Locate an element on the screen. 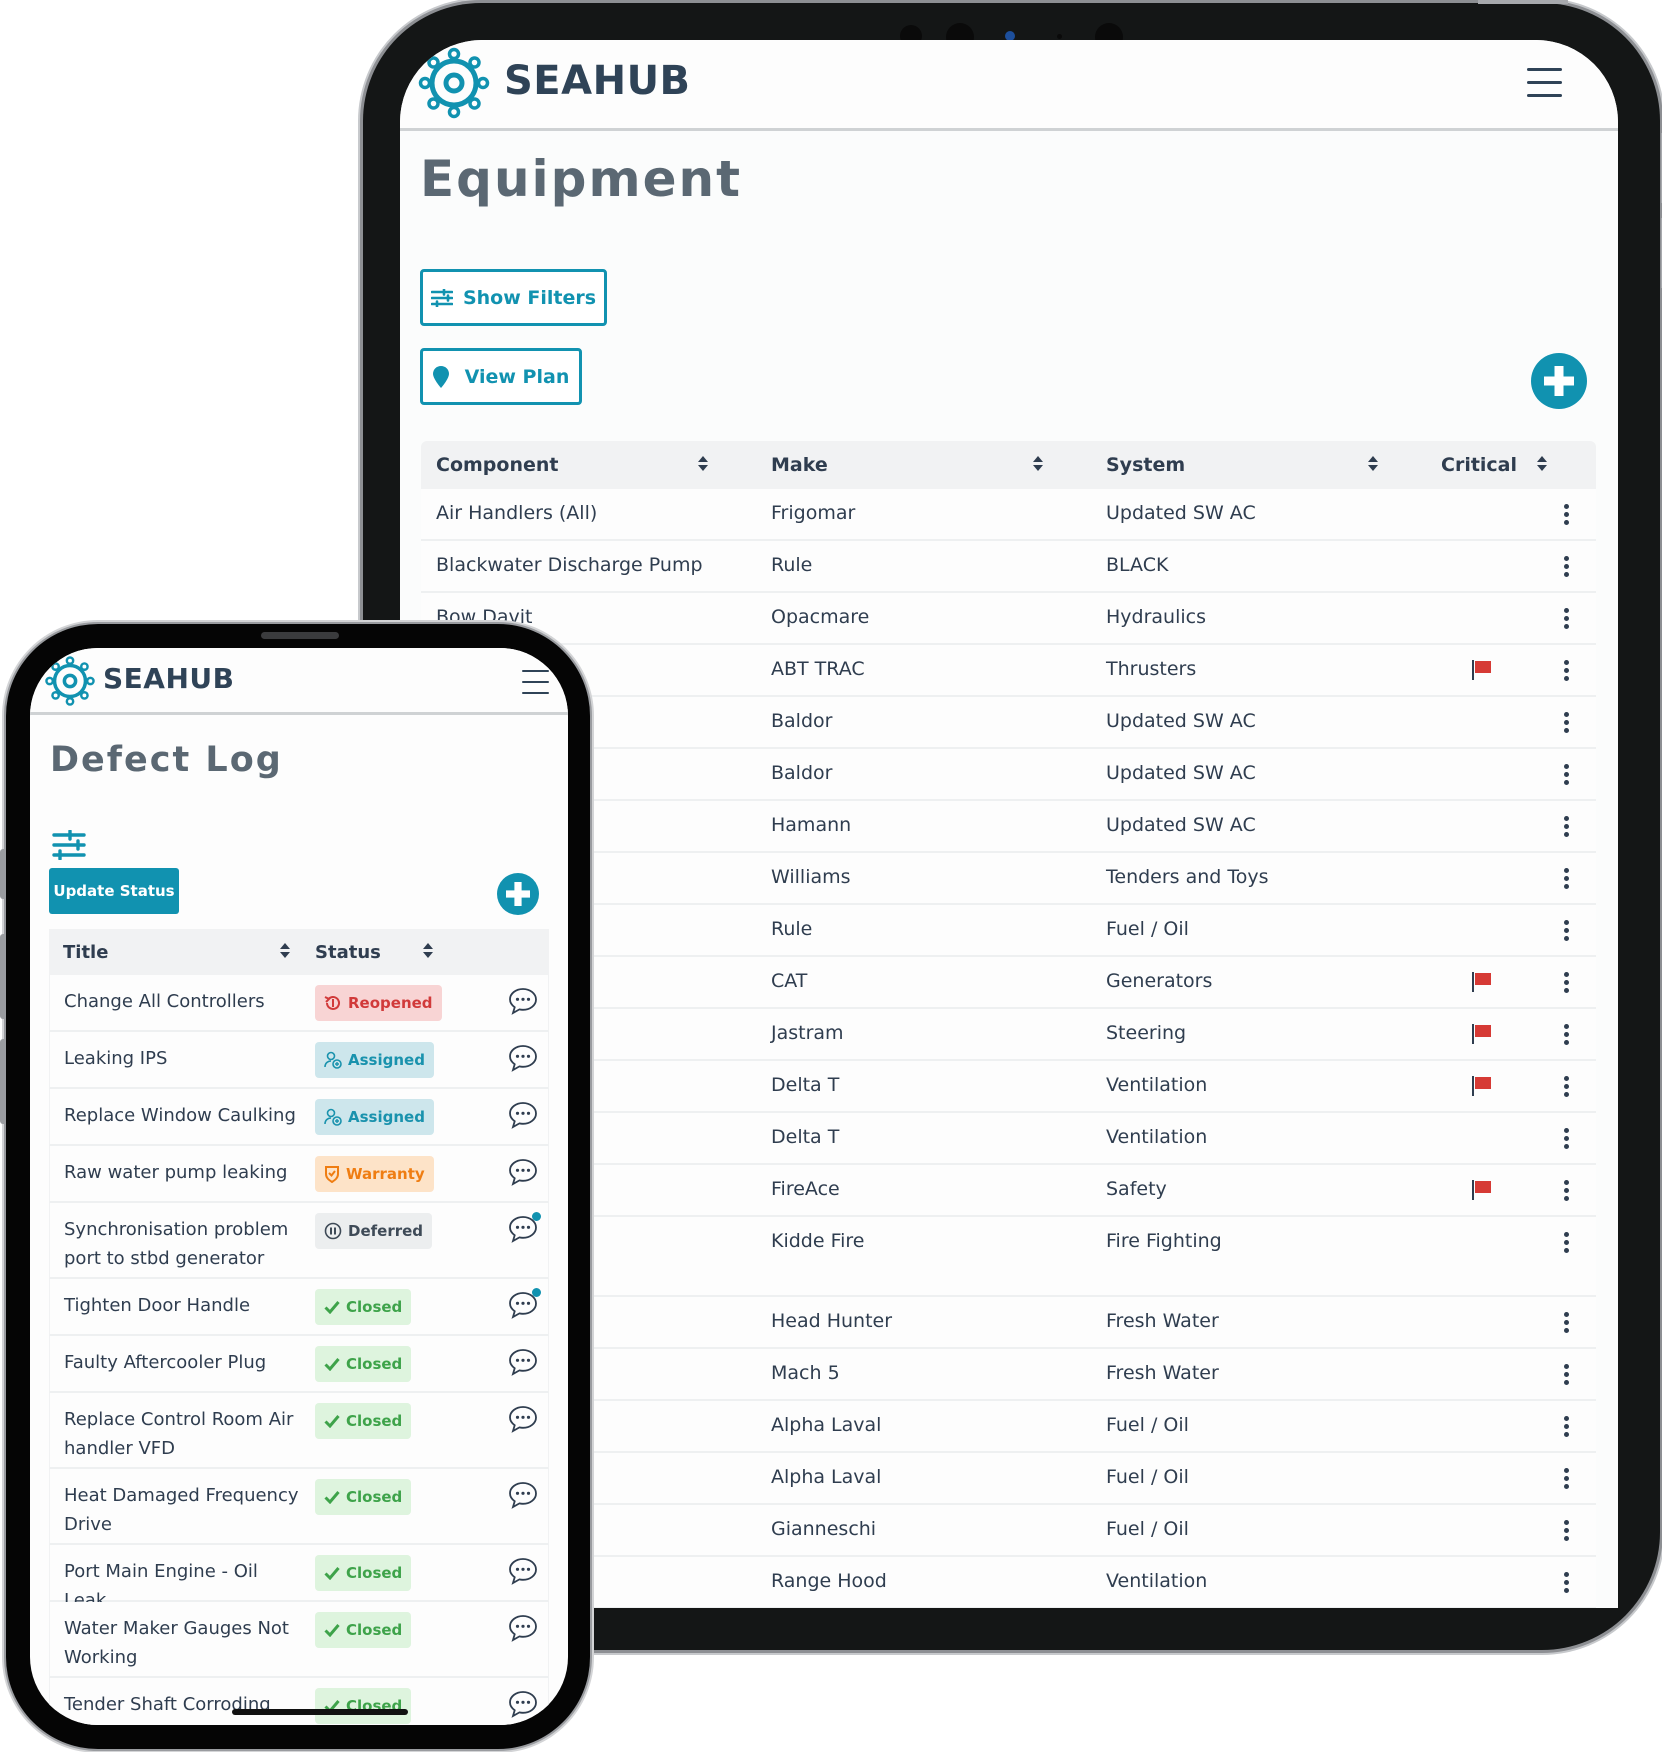 The width and height of the screenshot is (1662, 1752). table-row: Leaking IPS Assigned is located at coordinates (299, 1060).